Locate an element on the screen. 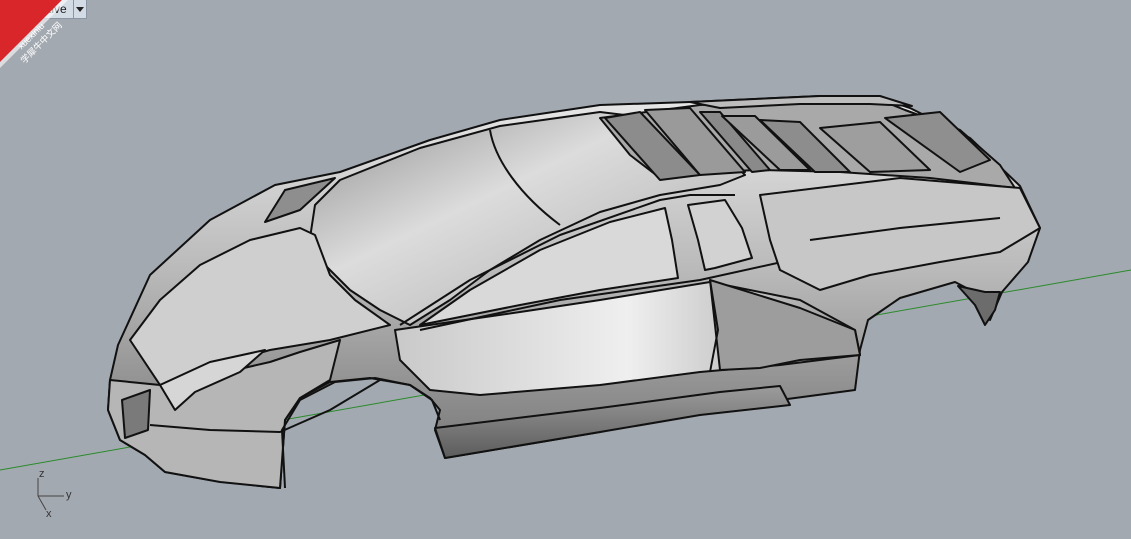  axis-gizmo: z y x is located at coordinates (56, 496).